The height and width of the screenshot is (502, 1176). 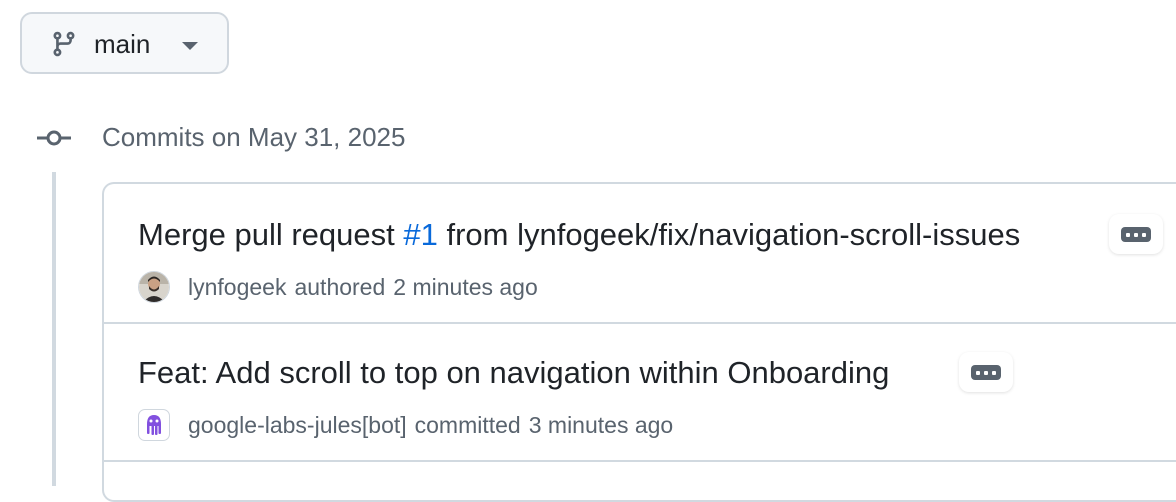 What do you see at coordinates (64, 44) in the screenshot?
I see `git-branch-icon` at bounding box center [64, 44].